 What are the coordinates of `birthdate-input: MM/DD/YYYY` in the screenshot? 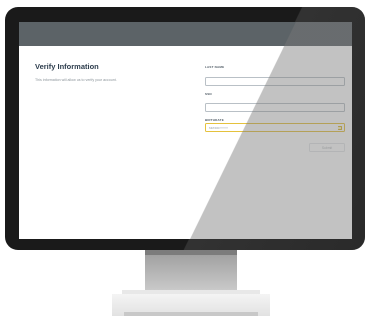 It's located at (275, 127).